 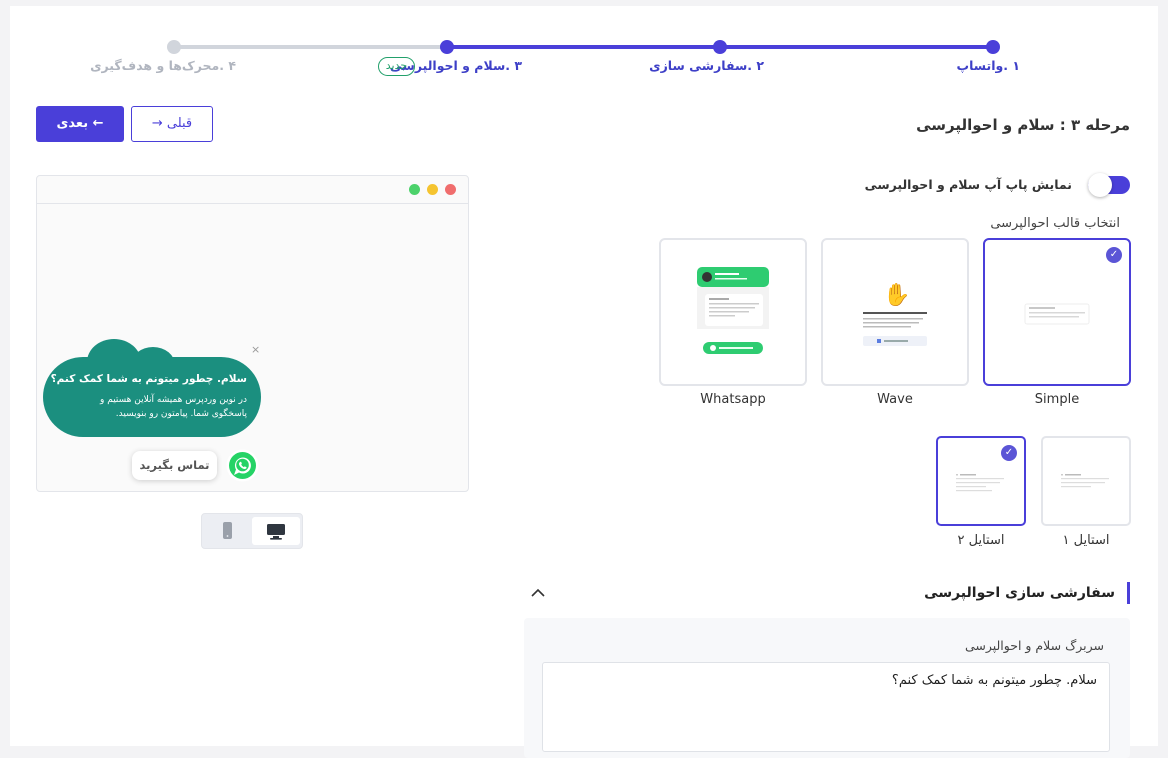 What do you see at coordinates (252, 190) in the screenshot?
I see `preview-titlebar` at bounding box center [252, 190].